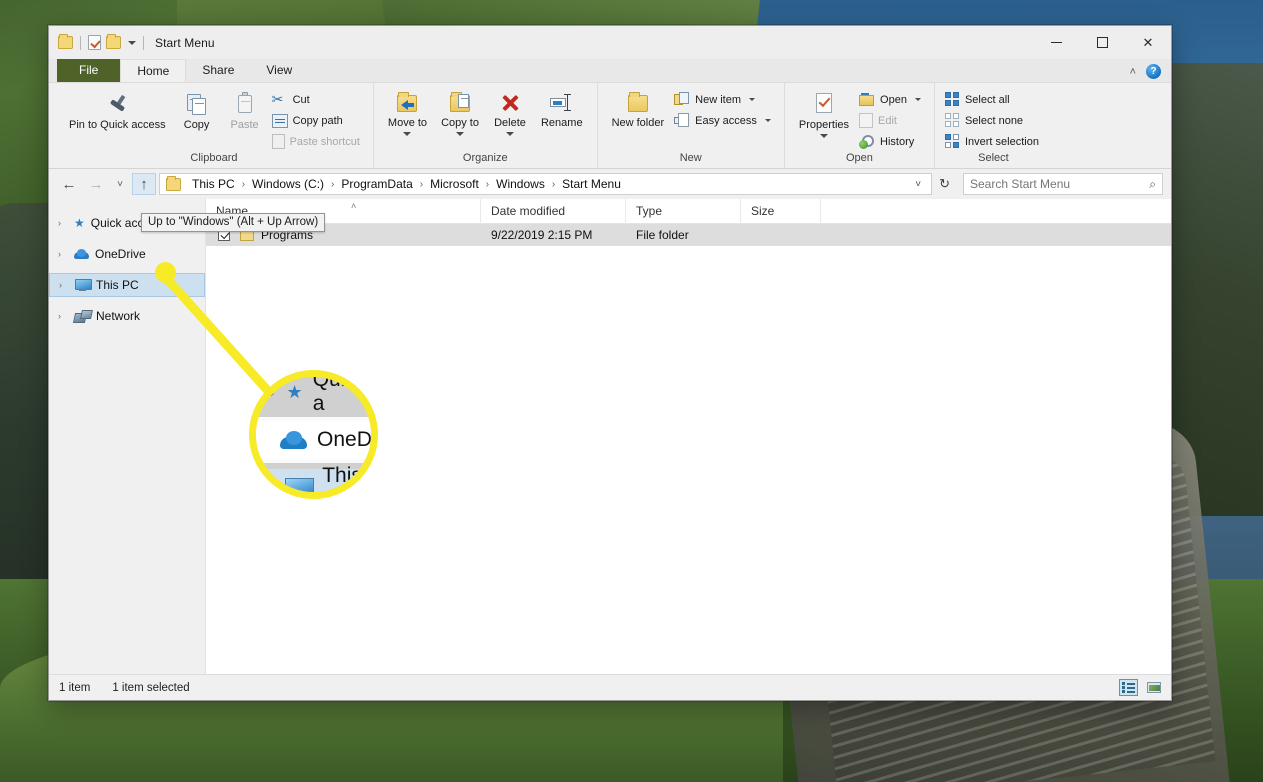 The height and width of the screenshot is (782, 1263). What do you see at coordinates (113, 41) in the screenshot?
I see `new-folder-icon` at bounding box center [113, 41].